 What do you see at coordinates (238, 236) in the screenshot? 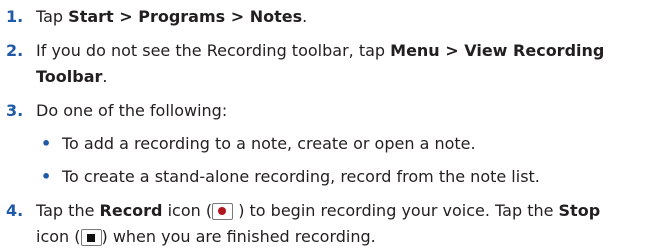
I see `step-4-line-2-post: ) when you are finished recording.` at bounding box center [238, 236].